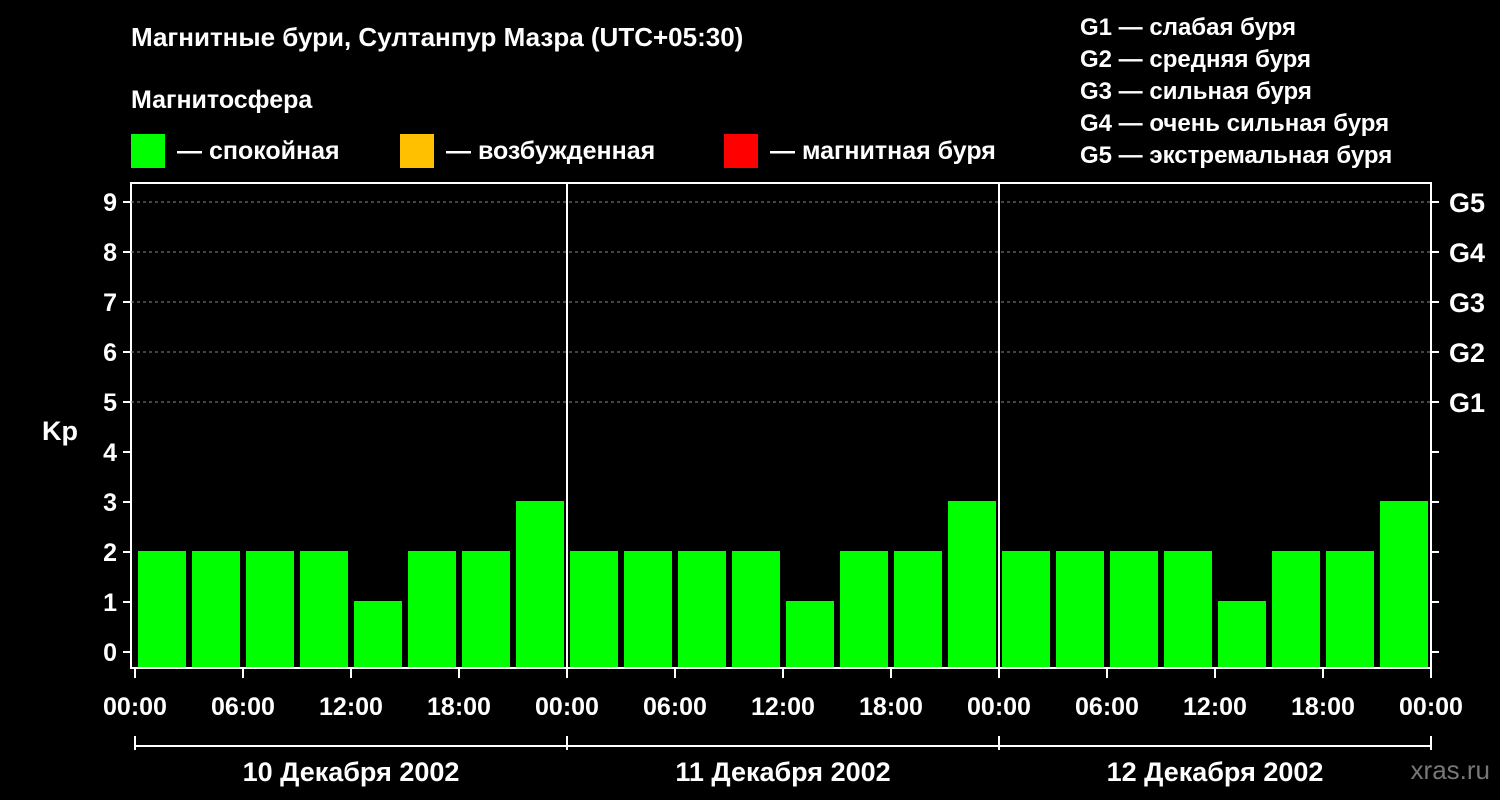 The width and height of the screenshot is (1500, 800). What do you see at coordinates (1467, 353) in the screenshot?
I see `g-level-label: G2` at bounding box center [1467, 353].